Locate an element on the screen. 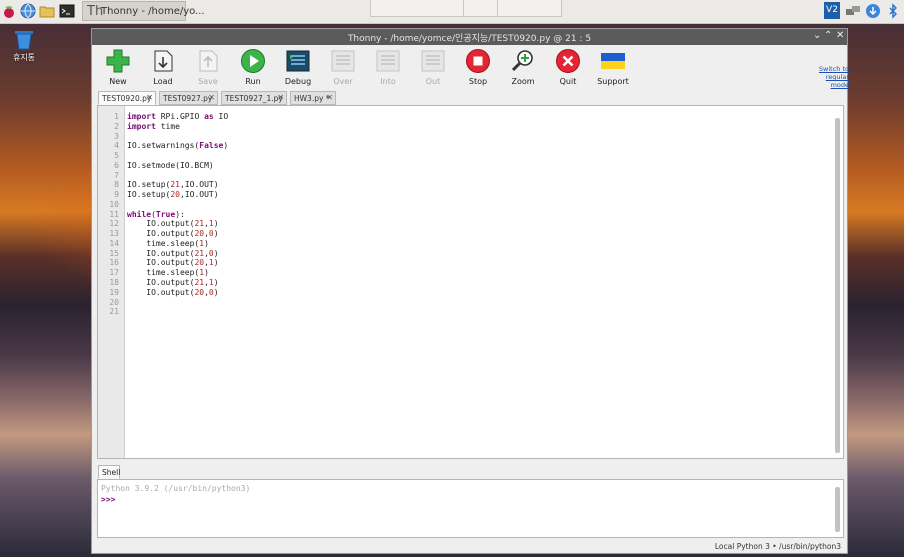  step-over-icon is located at coordinates (343, 61).